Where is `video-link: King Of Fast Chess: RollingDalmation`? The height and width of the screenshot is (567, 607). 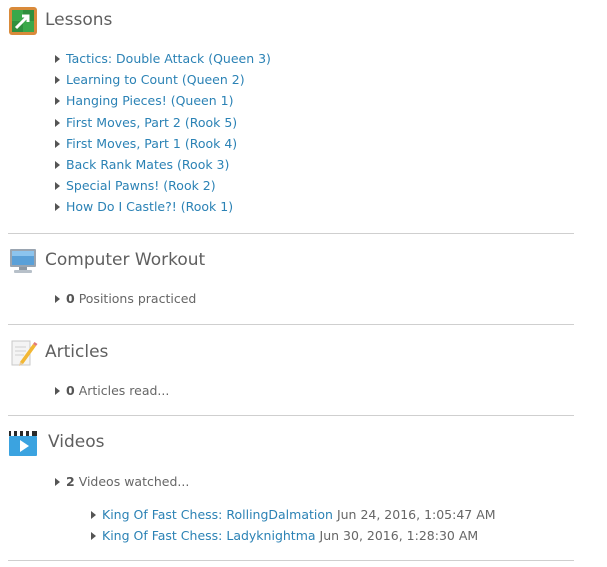
video-link: King Of Fast Chess: RollingDalmation is located at coordinates (217, 514).